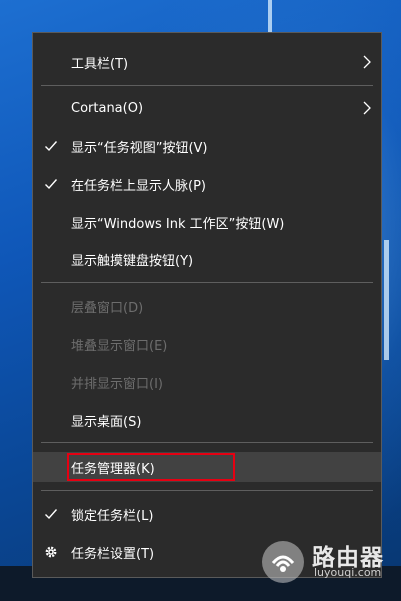  What do you see at coordinates (386, 300) in the screenshot?
I see `wallpaper-light-beam` at bounding box center [386, 300].